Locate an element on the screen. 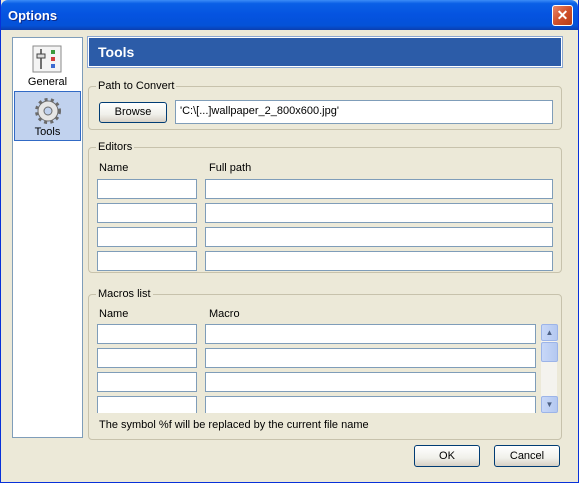 The image size is (579, 483). editors-name-header: Name is located at coordinates (114, 168).